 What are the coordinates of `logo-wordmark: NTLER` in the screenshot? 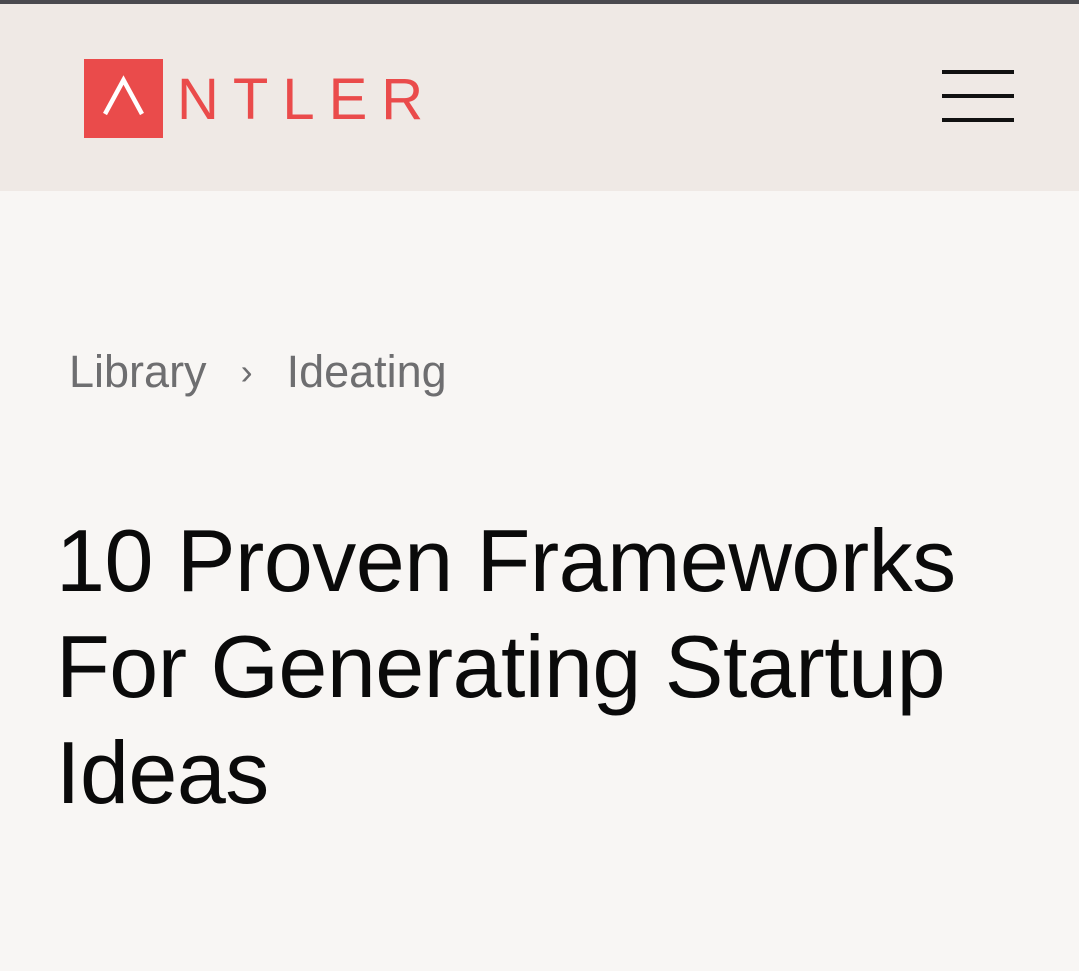 It's located at (307, 99).